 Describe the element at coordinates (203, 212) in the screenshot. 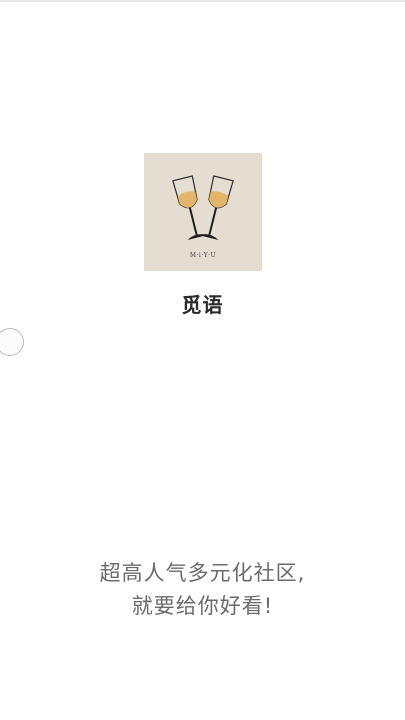

I see `app-logo: M·i·Y·U` at that location.